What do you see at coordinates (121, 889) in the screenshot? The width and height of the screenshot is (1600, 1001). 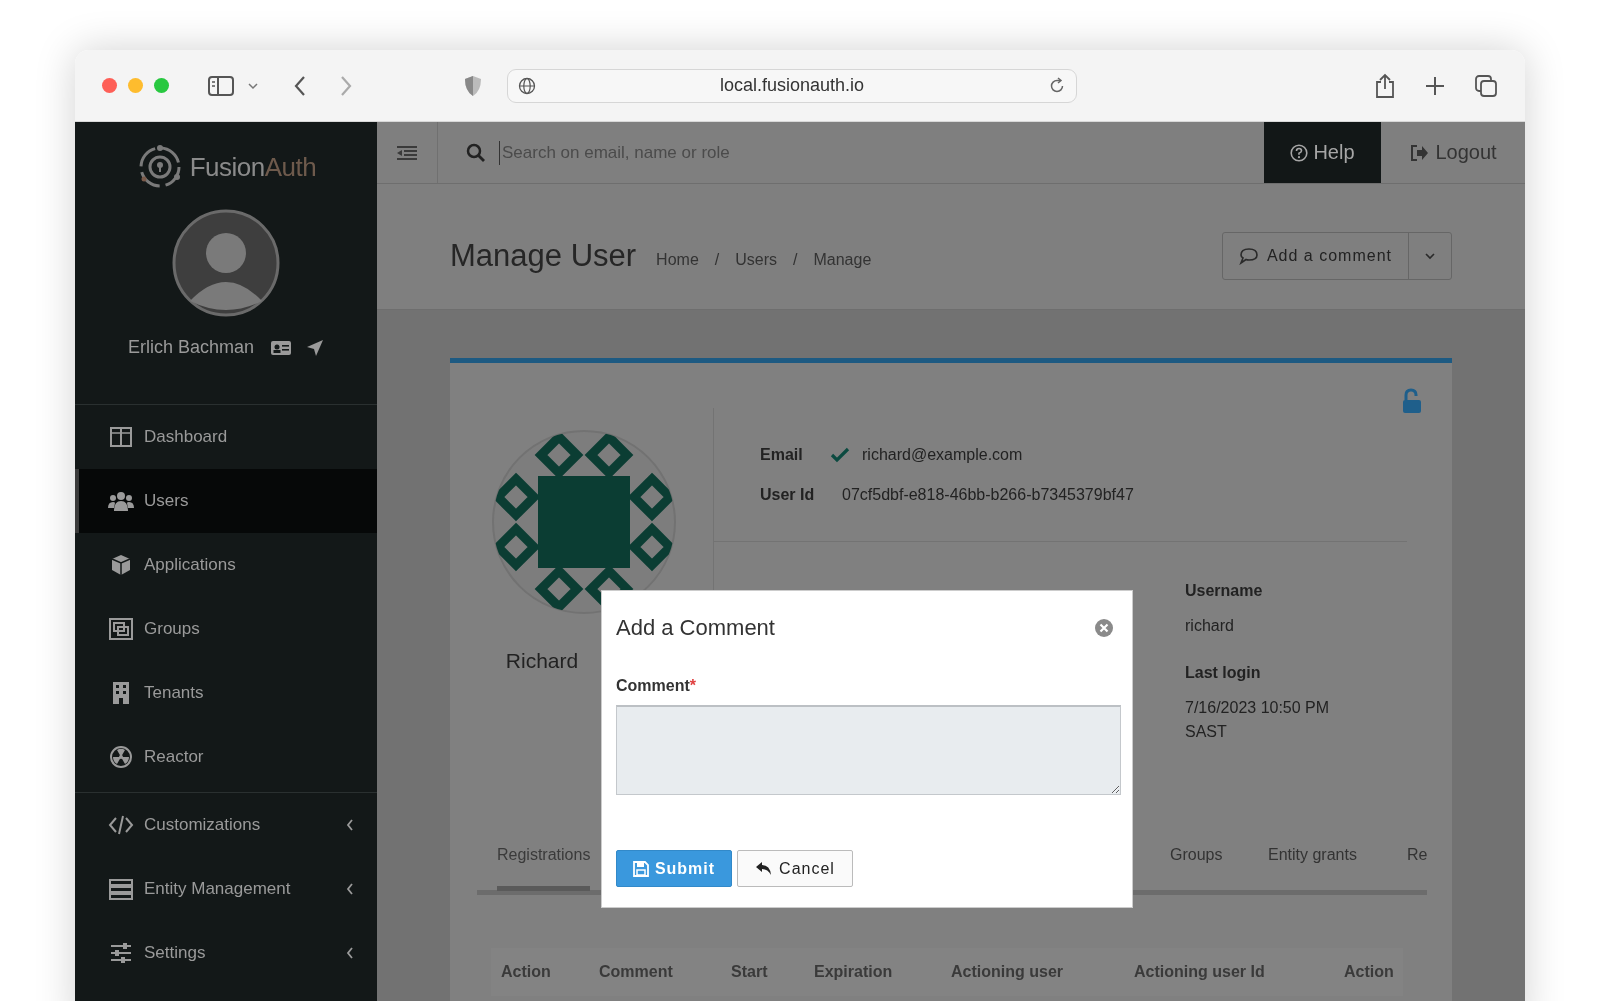 I see `server-stack-icon` at bounding box center [121, 889].